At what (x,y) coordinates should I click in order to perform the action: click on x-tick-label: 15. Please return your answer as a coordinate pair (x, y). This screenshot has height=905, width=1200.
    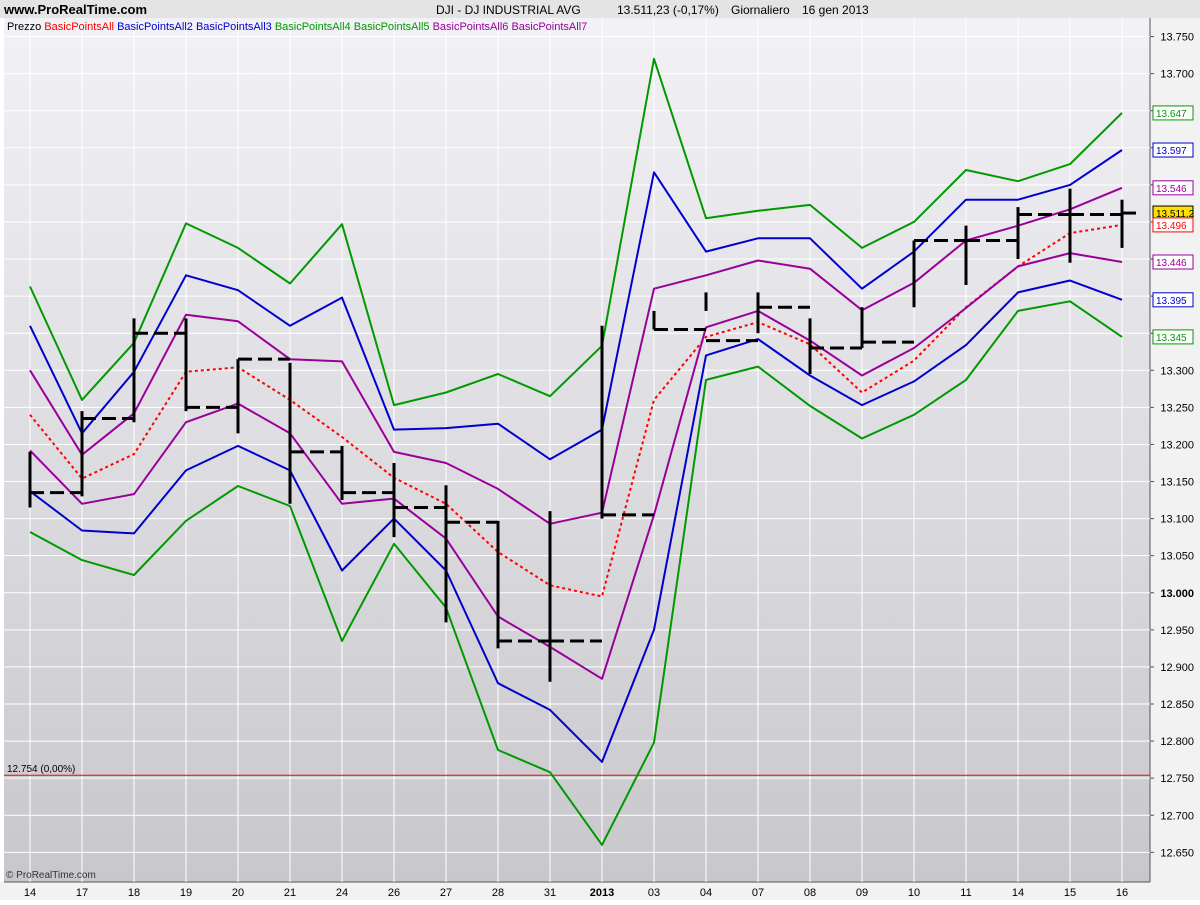
    Looking at the image, I should click on (1070, 893).